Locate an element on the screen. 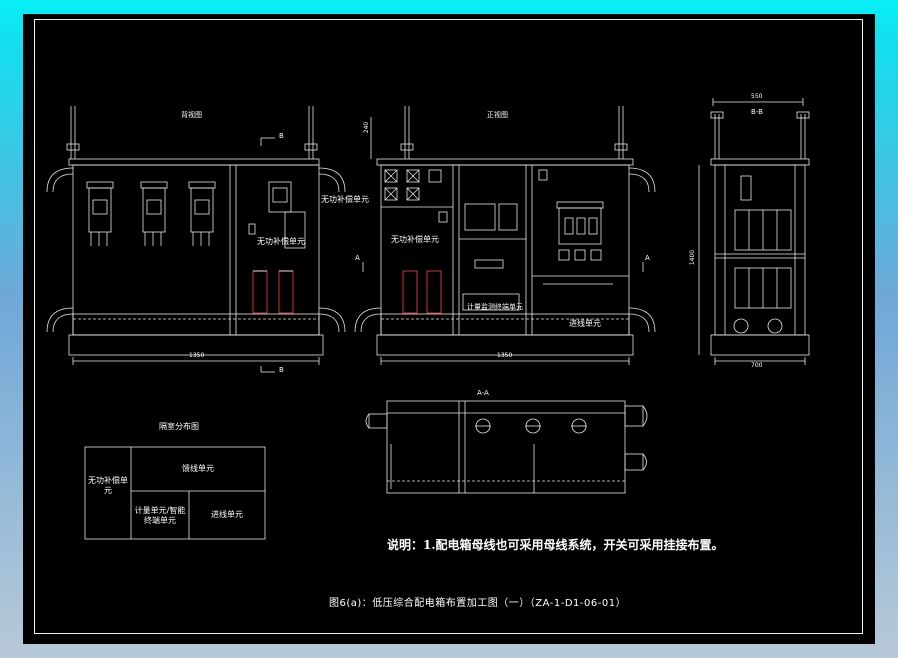 This screenshot has width=898, height=658. section-b-top: B is located at coordinates (281, 136).